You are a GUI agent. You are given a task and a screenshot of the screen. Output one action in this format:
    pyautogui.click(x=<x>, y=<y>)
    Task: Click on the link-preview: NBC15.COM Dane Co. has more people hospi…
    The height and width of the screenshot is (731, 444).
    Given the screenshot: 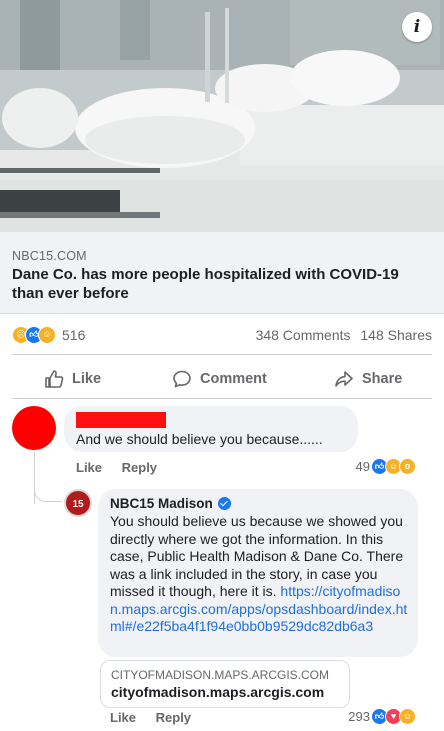 What is the action you would take?
    pyautogui.click(x=222, y=273)
    